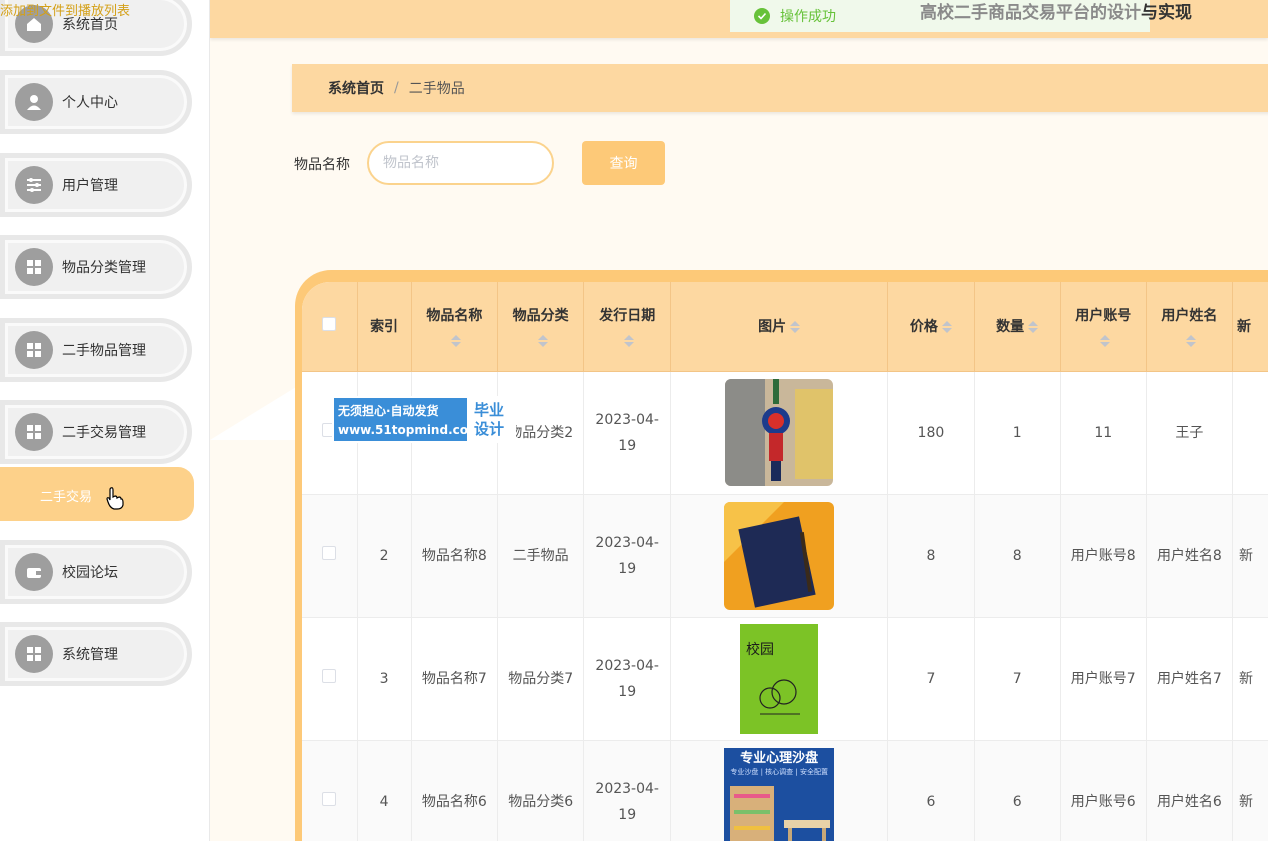  I want to click on select-all-checkbox, so click(329, 324).